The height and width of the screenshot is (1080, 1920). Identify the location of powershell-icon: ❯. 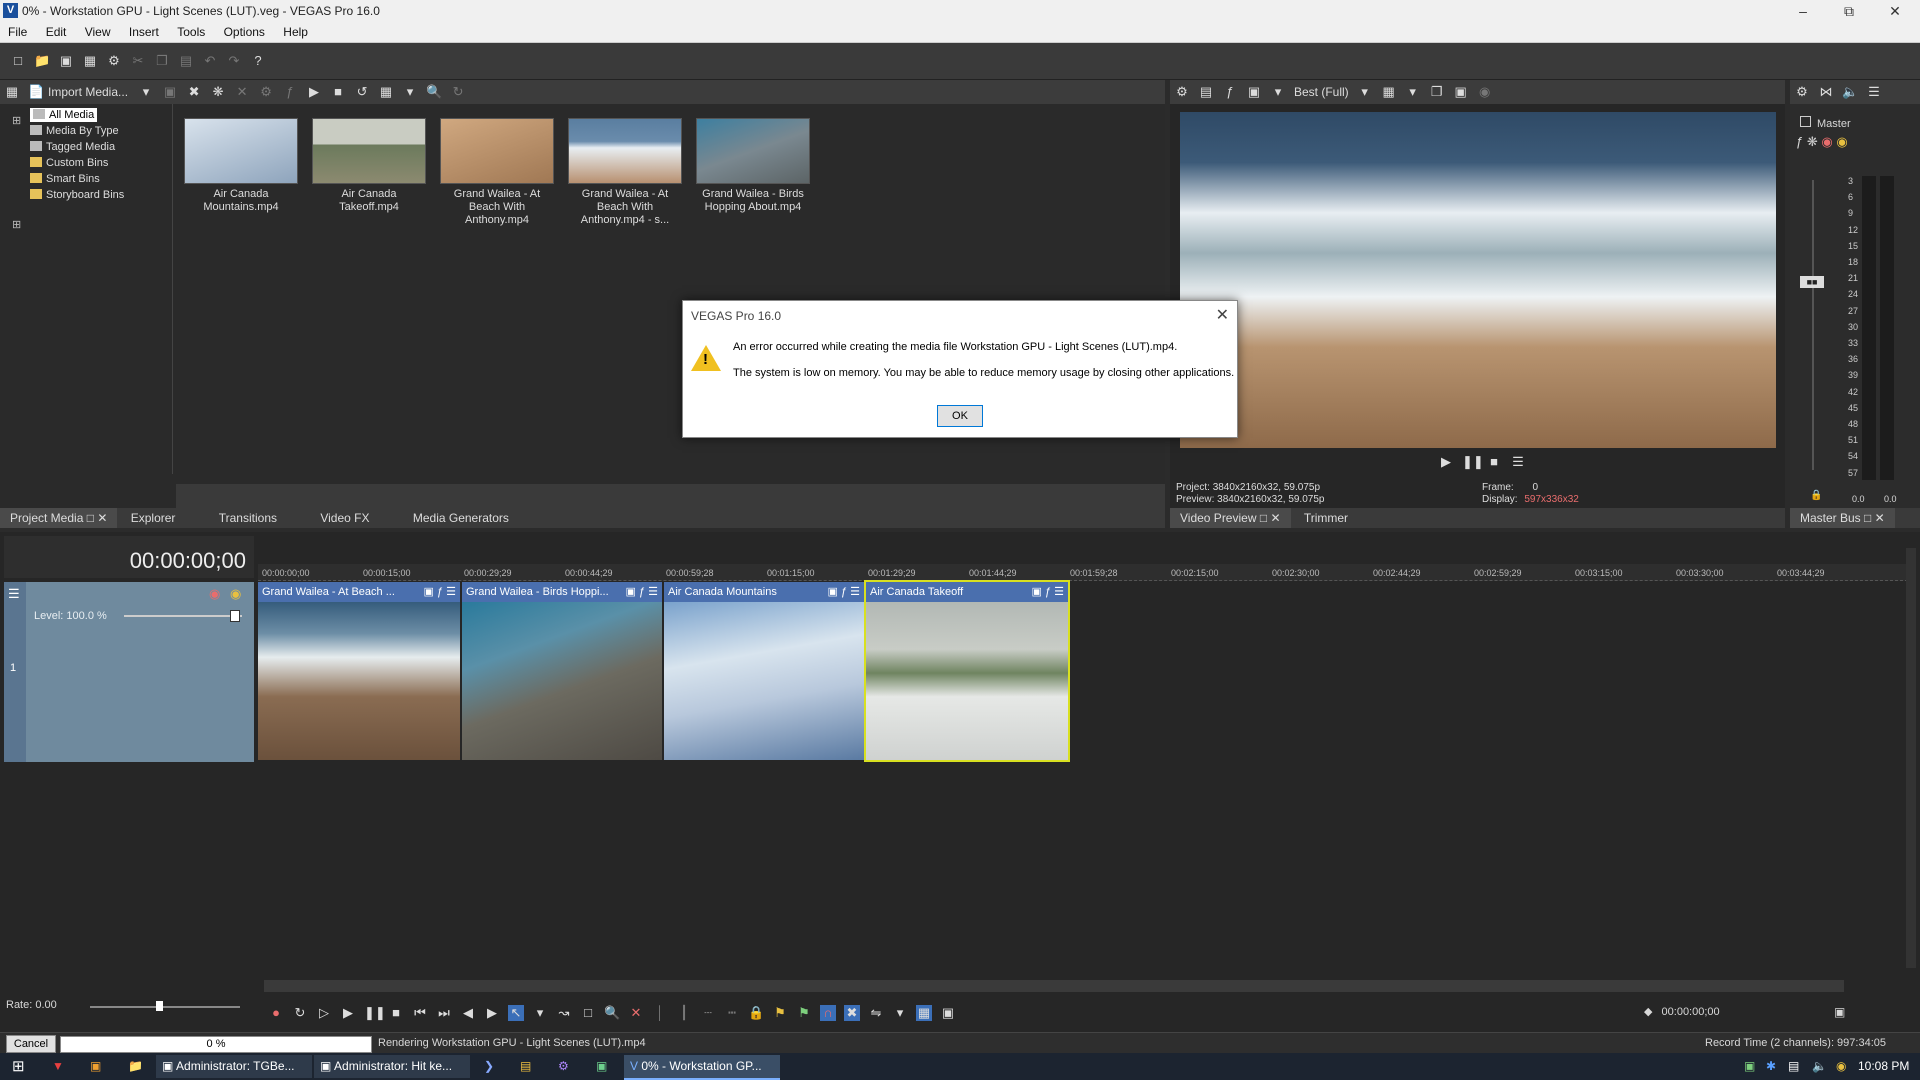
(486, 1066).